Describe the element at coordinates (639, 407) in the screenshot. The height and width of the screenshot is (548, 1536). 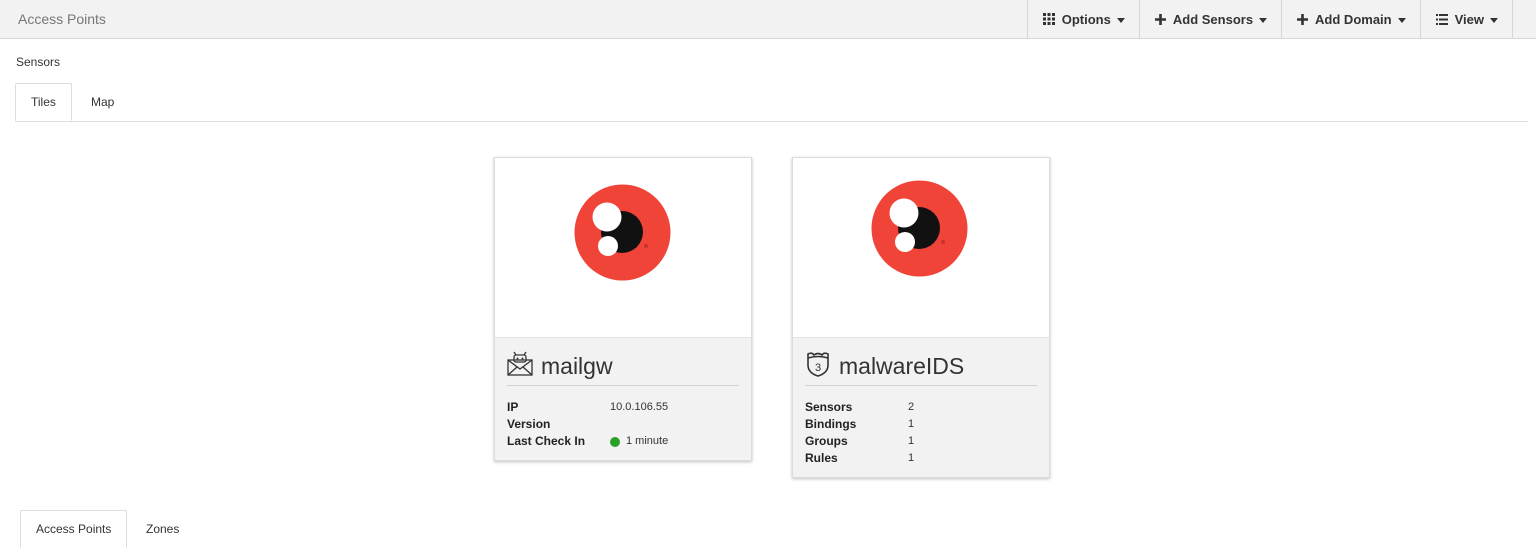
I see `field-value: 10.0.106.55` at that location.